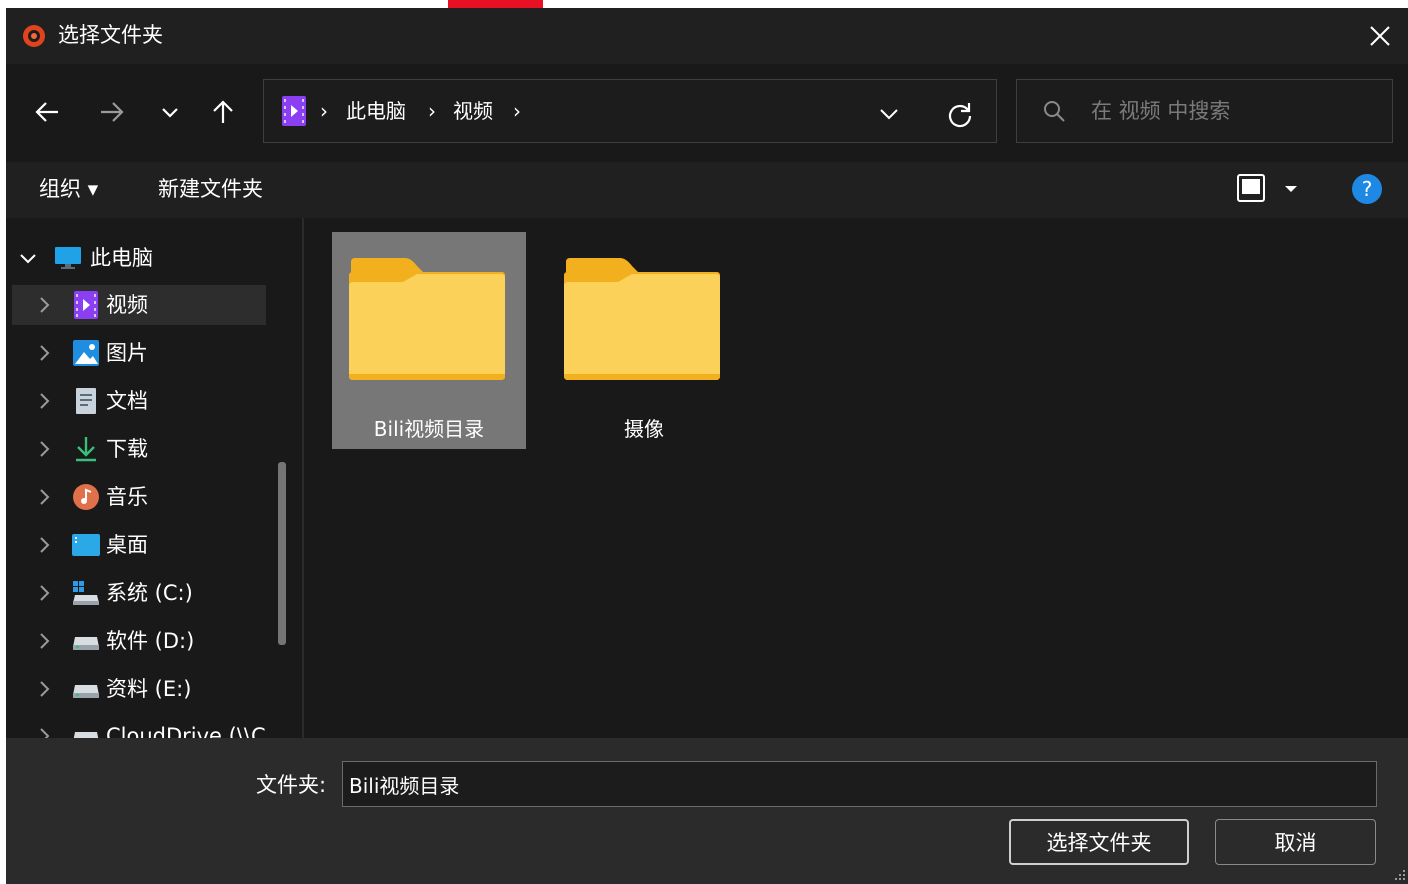 The image size is (1408, 884). I want to click on sidebar-item-music: 音乐, so click(139, 497).